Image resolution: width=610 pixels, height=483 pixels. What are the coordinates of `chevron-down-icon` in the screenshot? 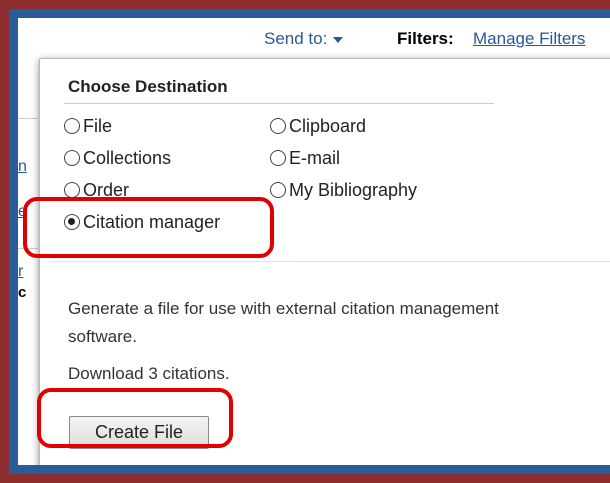 It's located at (338, 39).